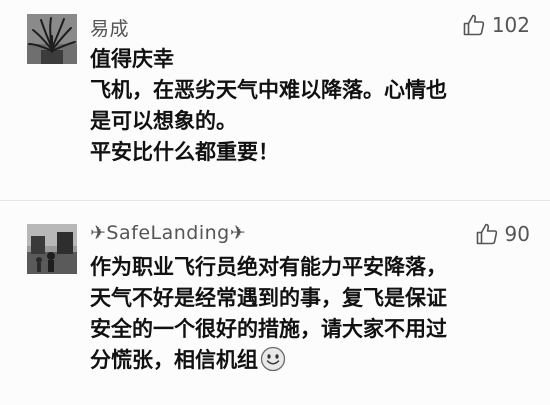 This screenshot has height=405, width=550. I want to click on like-button: 102, so click(496, 25).